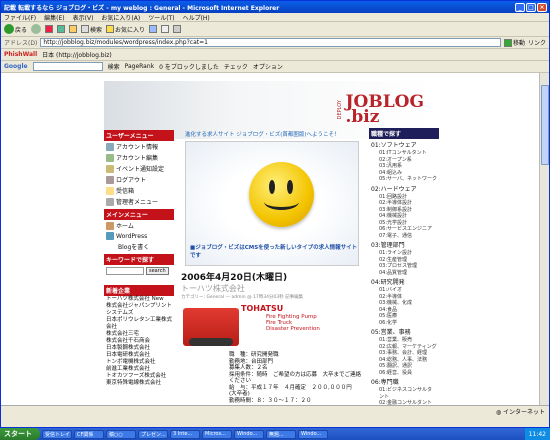 The image size is (550, 440). Describe the element at coordinates (404, 229) in the screenshot. I see `job-subcategory: 06:サービスエンジニア` at that location.